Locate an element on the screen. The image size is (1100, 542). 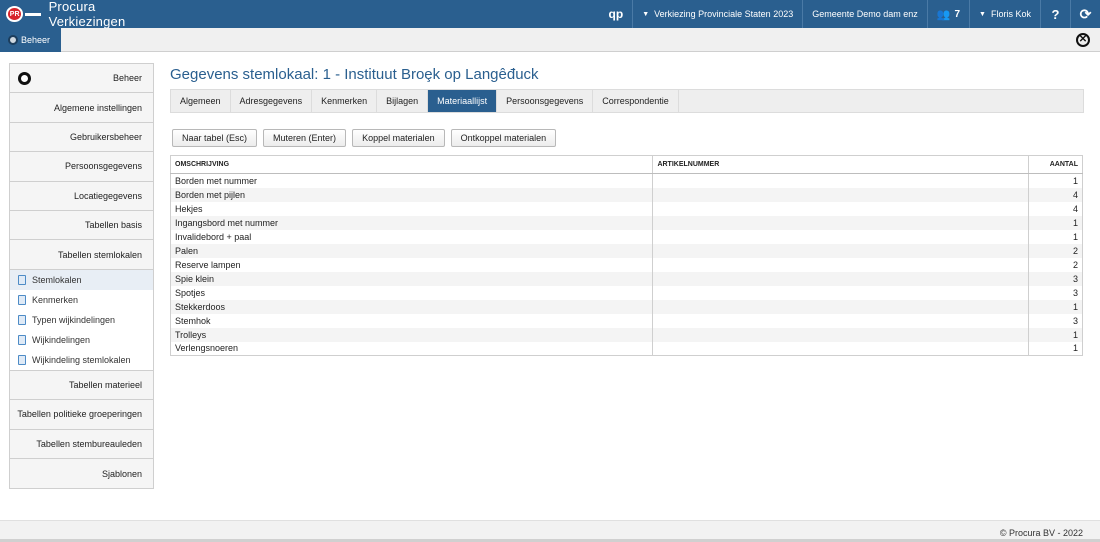
unlink-materials-button: Ontkoppel materialen is located at coordinates (503, 138).